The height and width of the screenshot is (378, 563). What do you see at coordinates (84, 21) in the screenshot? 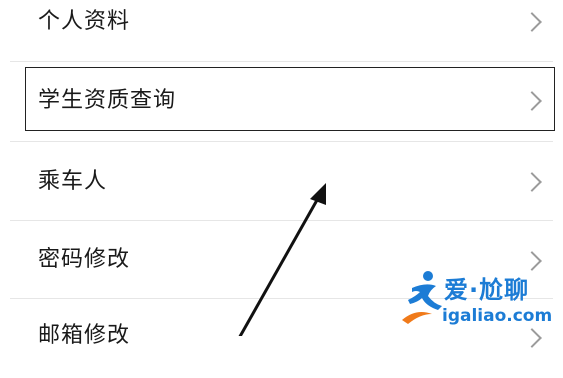
I see `menu-item-label: 个人资料` at bounding box center [84, 21].